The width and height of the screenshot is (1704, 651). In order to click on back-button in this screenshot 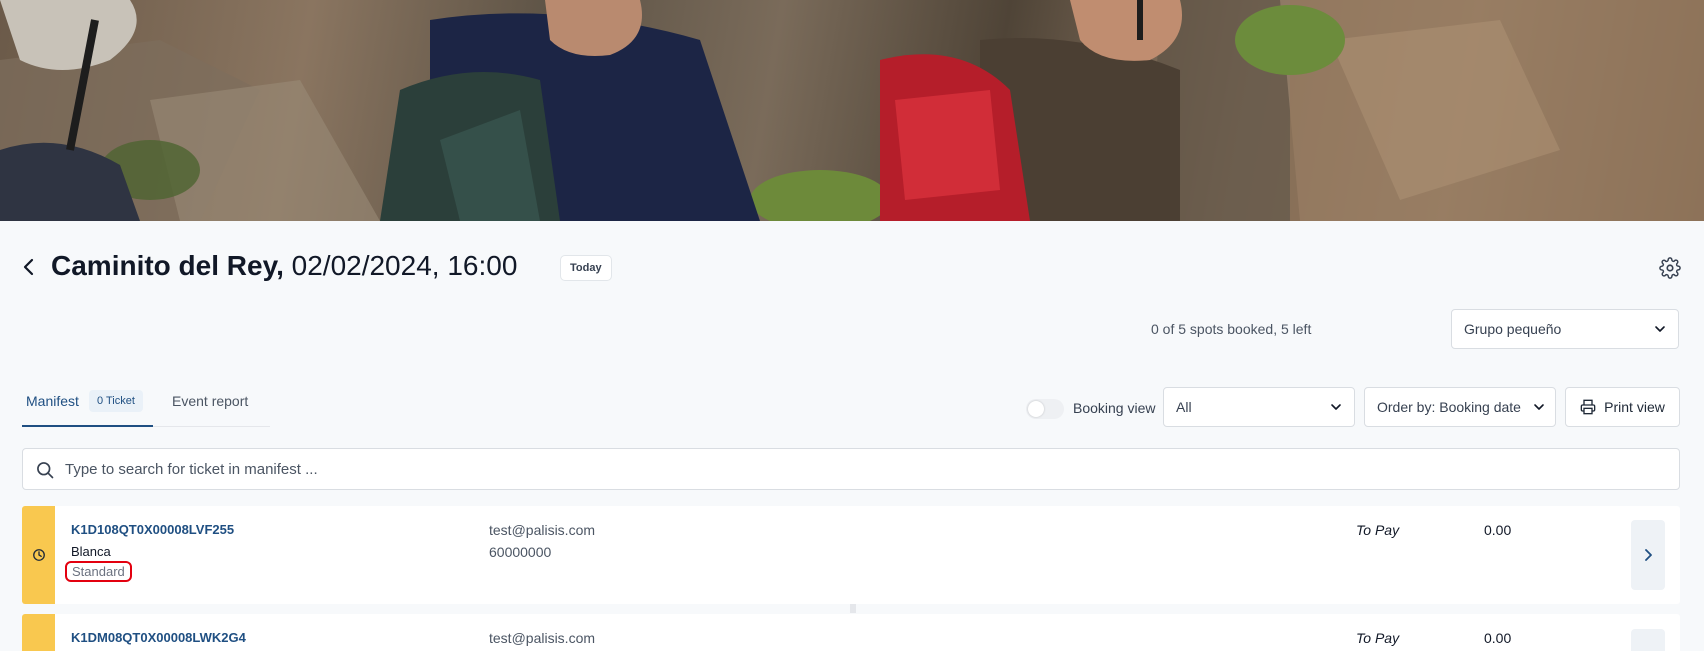, I will do `click(29, 267)`.